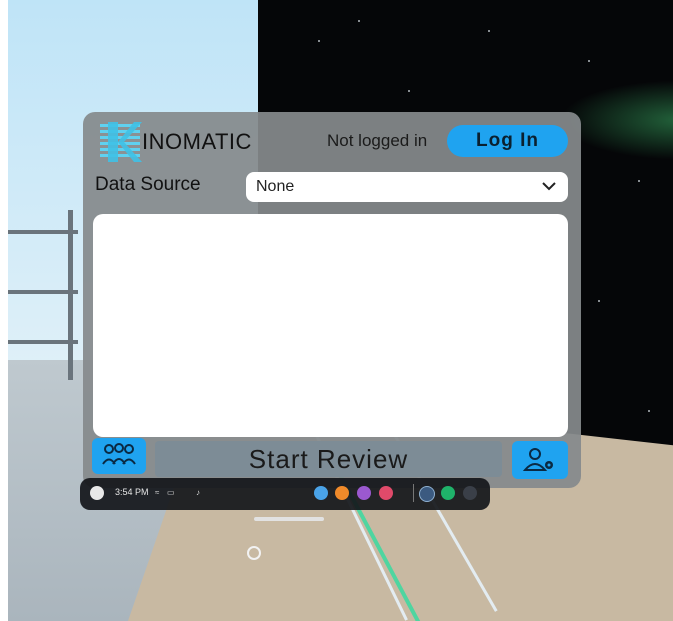  What do you see at coordinates (132, 492) in the screenshot?
I see `clock: 3:54 PM` at bounding box center [132, 492].